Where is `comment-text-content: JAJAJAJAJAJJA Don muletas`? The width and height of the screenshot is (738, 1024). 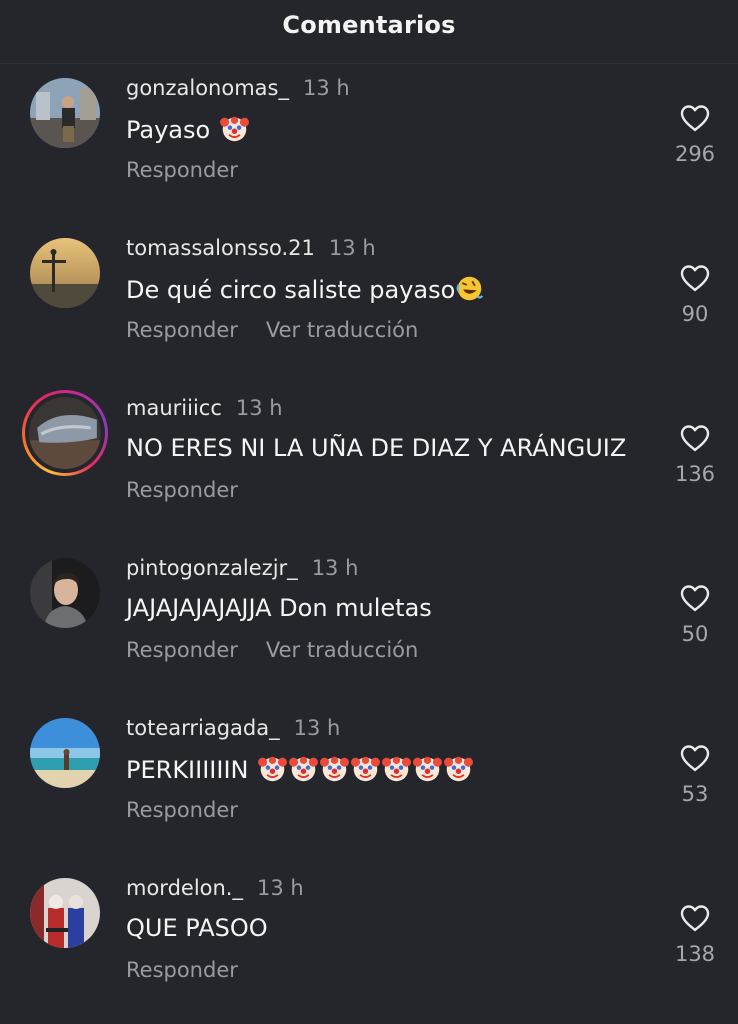 comment-text-content: JAJAJAJAJAJJA Don muletas is located at coordinates (279, 608).